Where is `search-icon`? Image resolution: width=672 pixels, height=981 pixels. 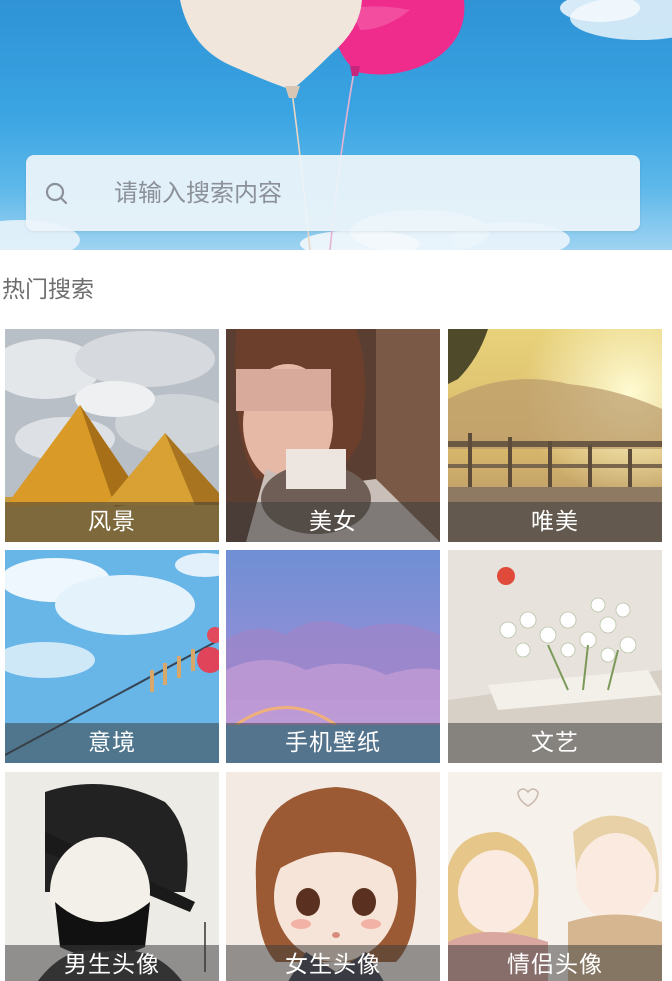 search-icon is located at coordinates (56, 193).